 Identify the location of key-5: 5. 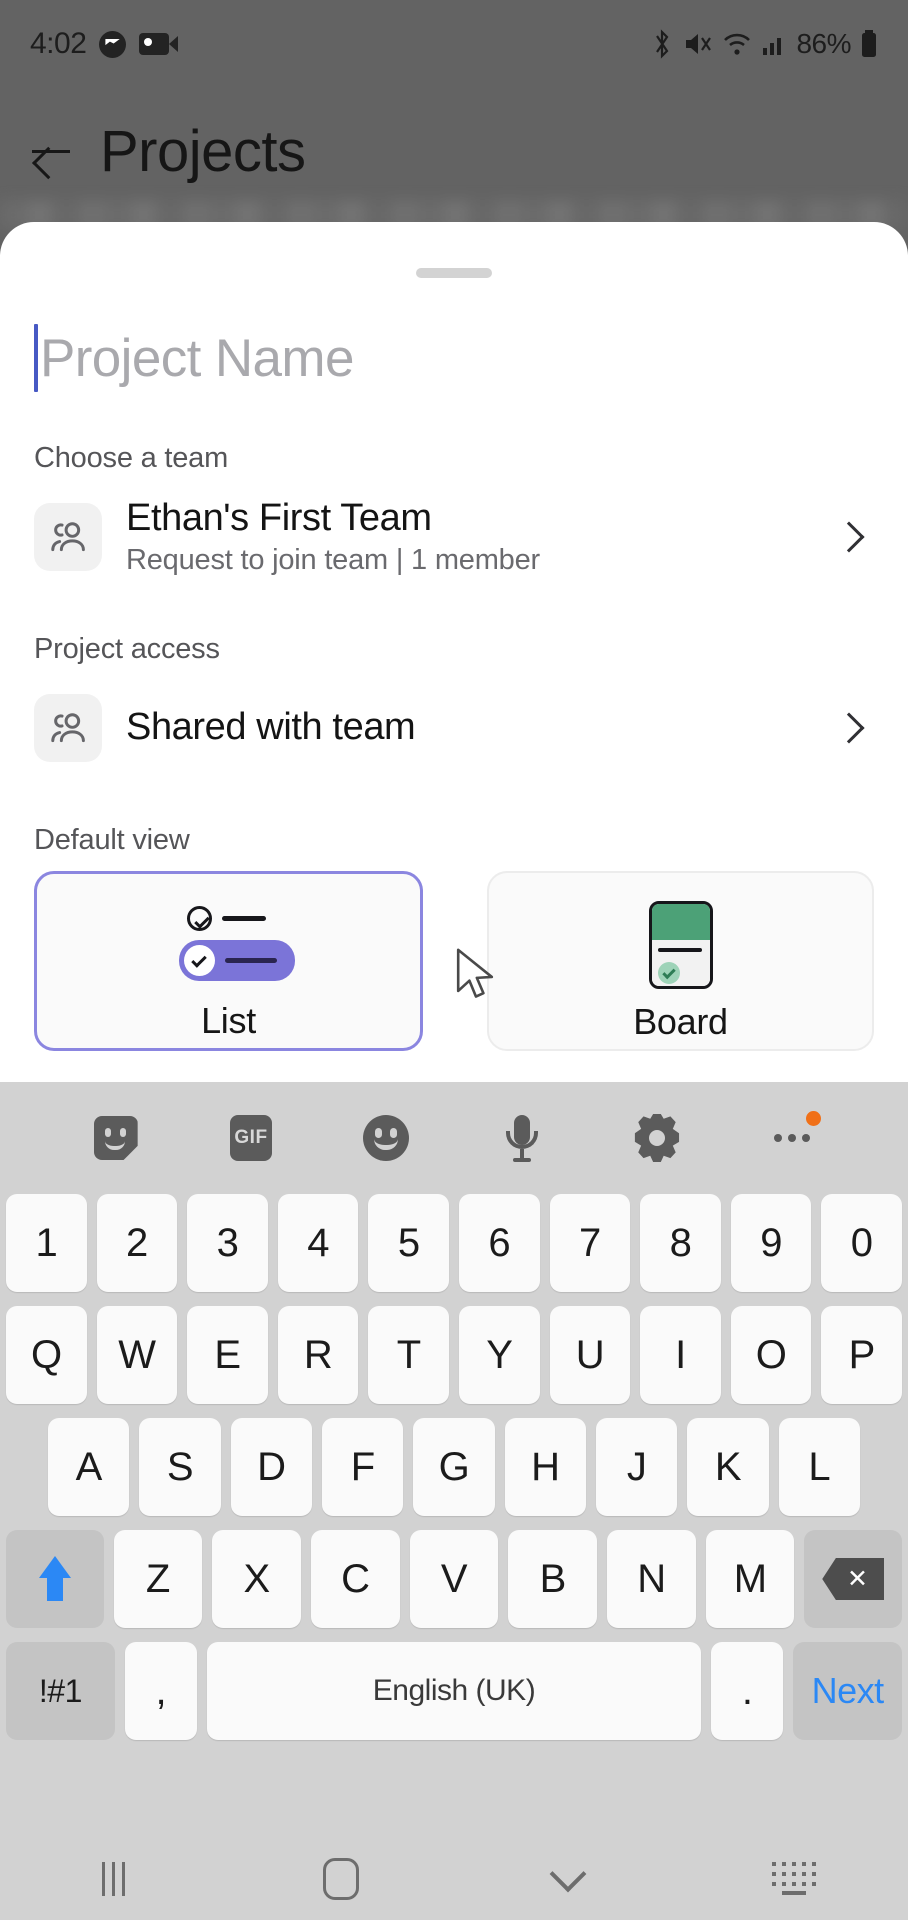
(408, 1243).